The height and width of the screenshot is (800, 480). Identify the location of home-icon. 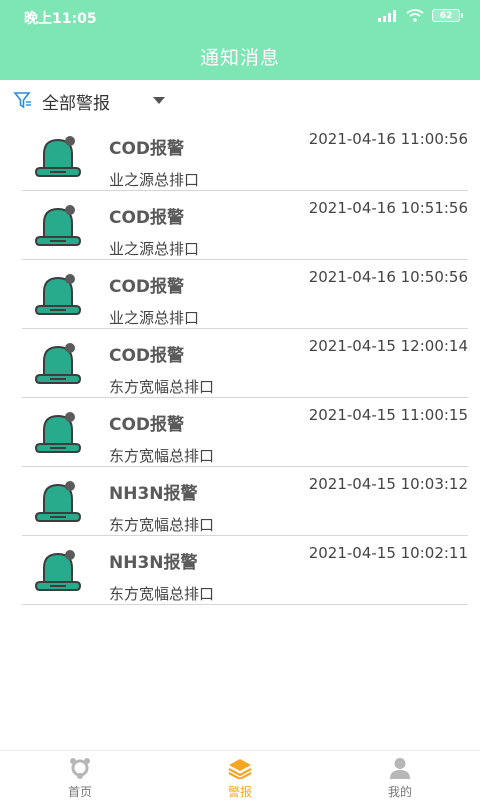
(80, 768).